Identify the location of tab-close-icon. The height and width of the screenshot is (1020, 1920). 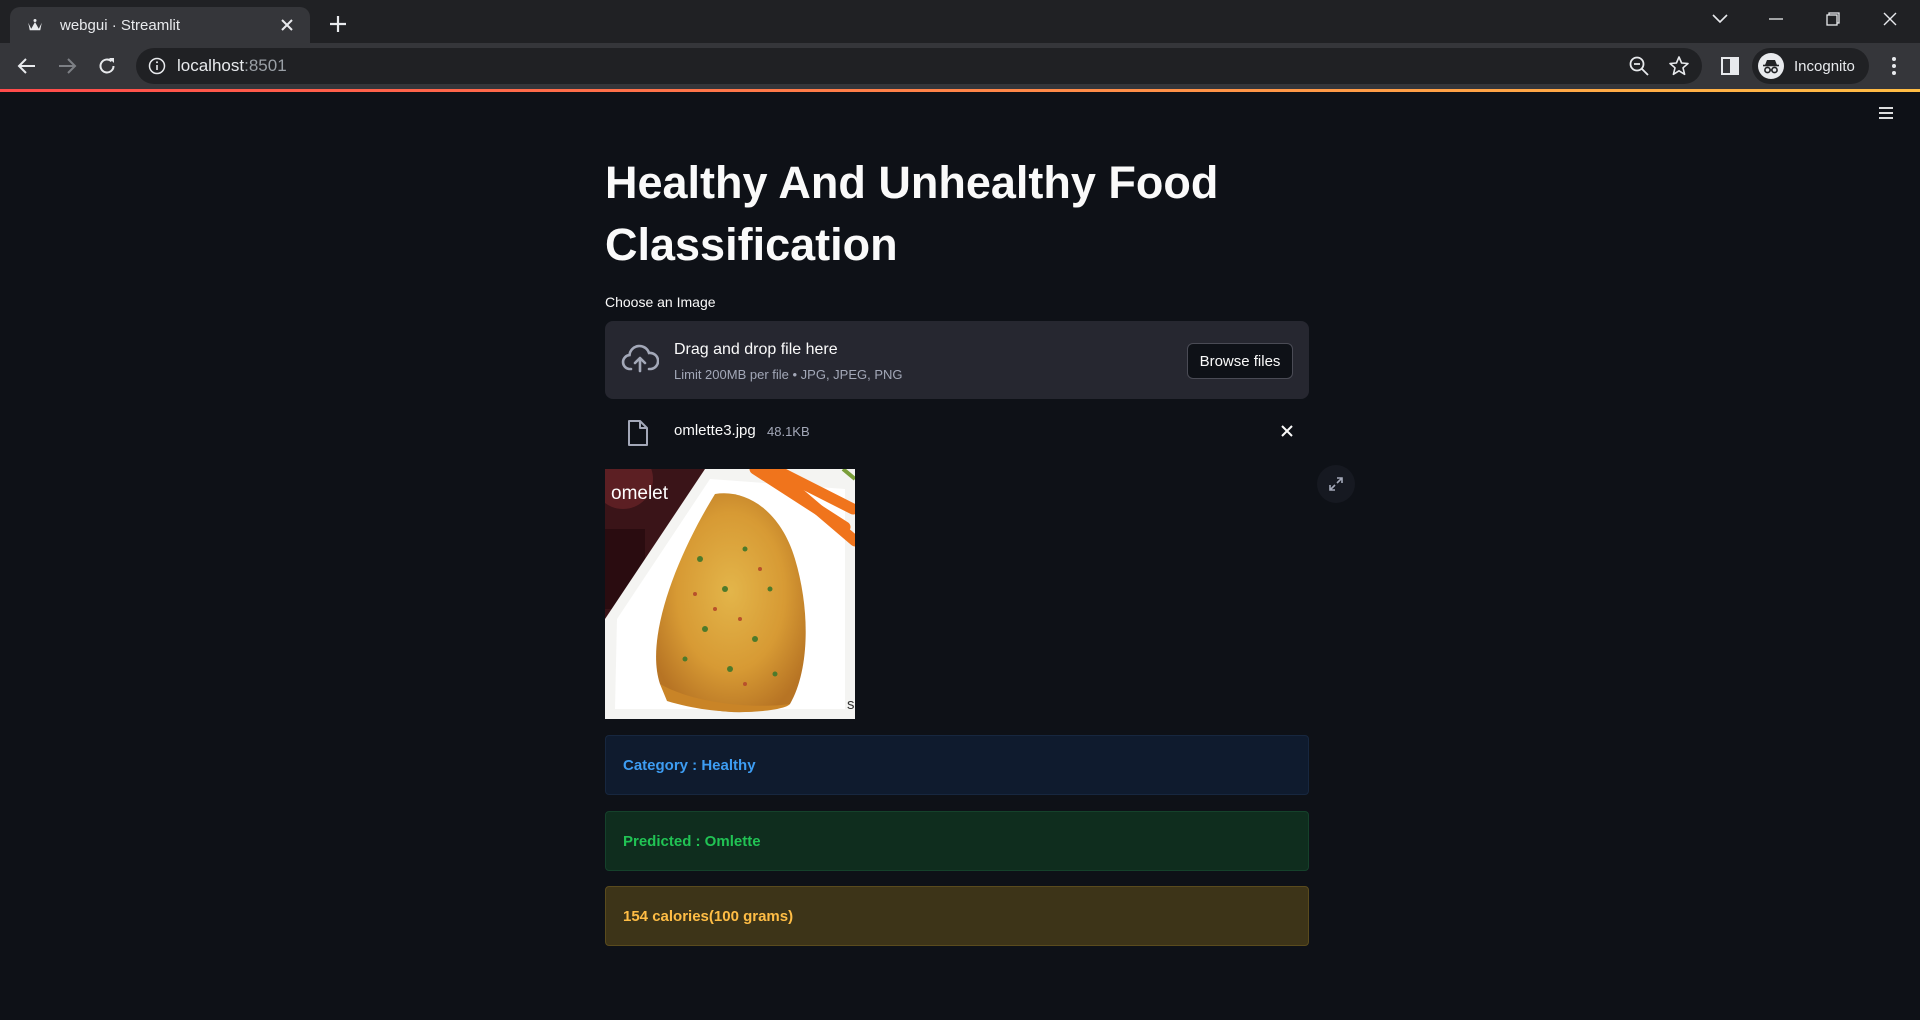
(287, 25).